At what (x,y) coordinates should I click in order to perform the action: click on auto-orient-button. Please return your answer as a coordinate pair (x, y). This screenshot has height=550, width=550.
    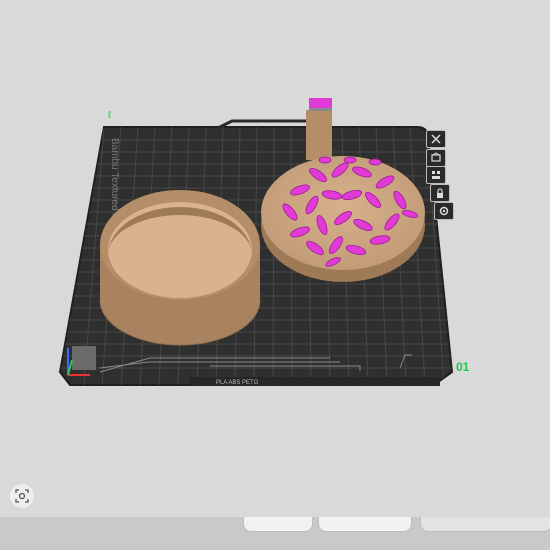
    Looking at the image, I should click on (436, 158).